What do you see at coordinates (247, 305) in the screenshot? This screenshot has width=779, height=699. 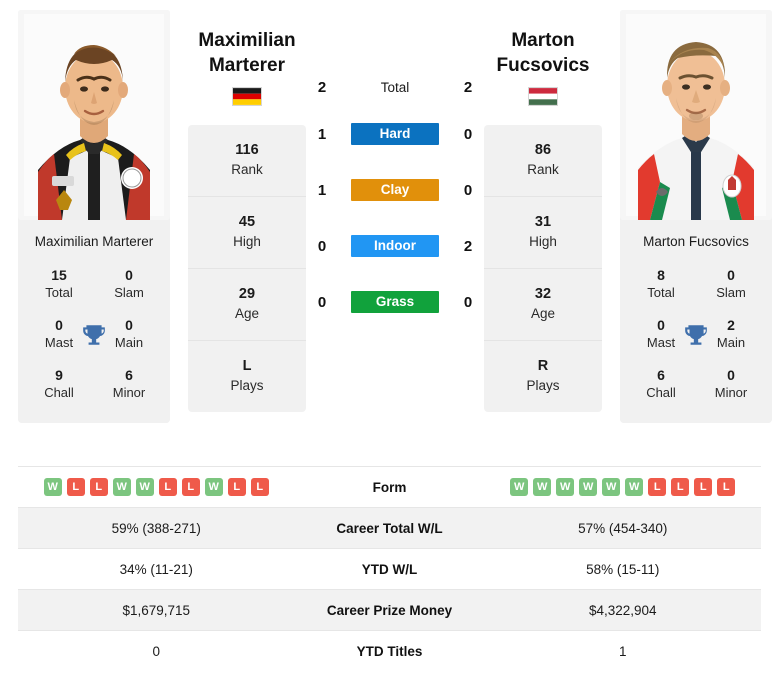 I see `left-age: 29 Age` at bounding box center [247, 305].